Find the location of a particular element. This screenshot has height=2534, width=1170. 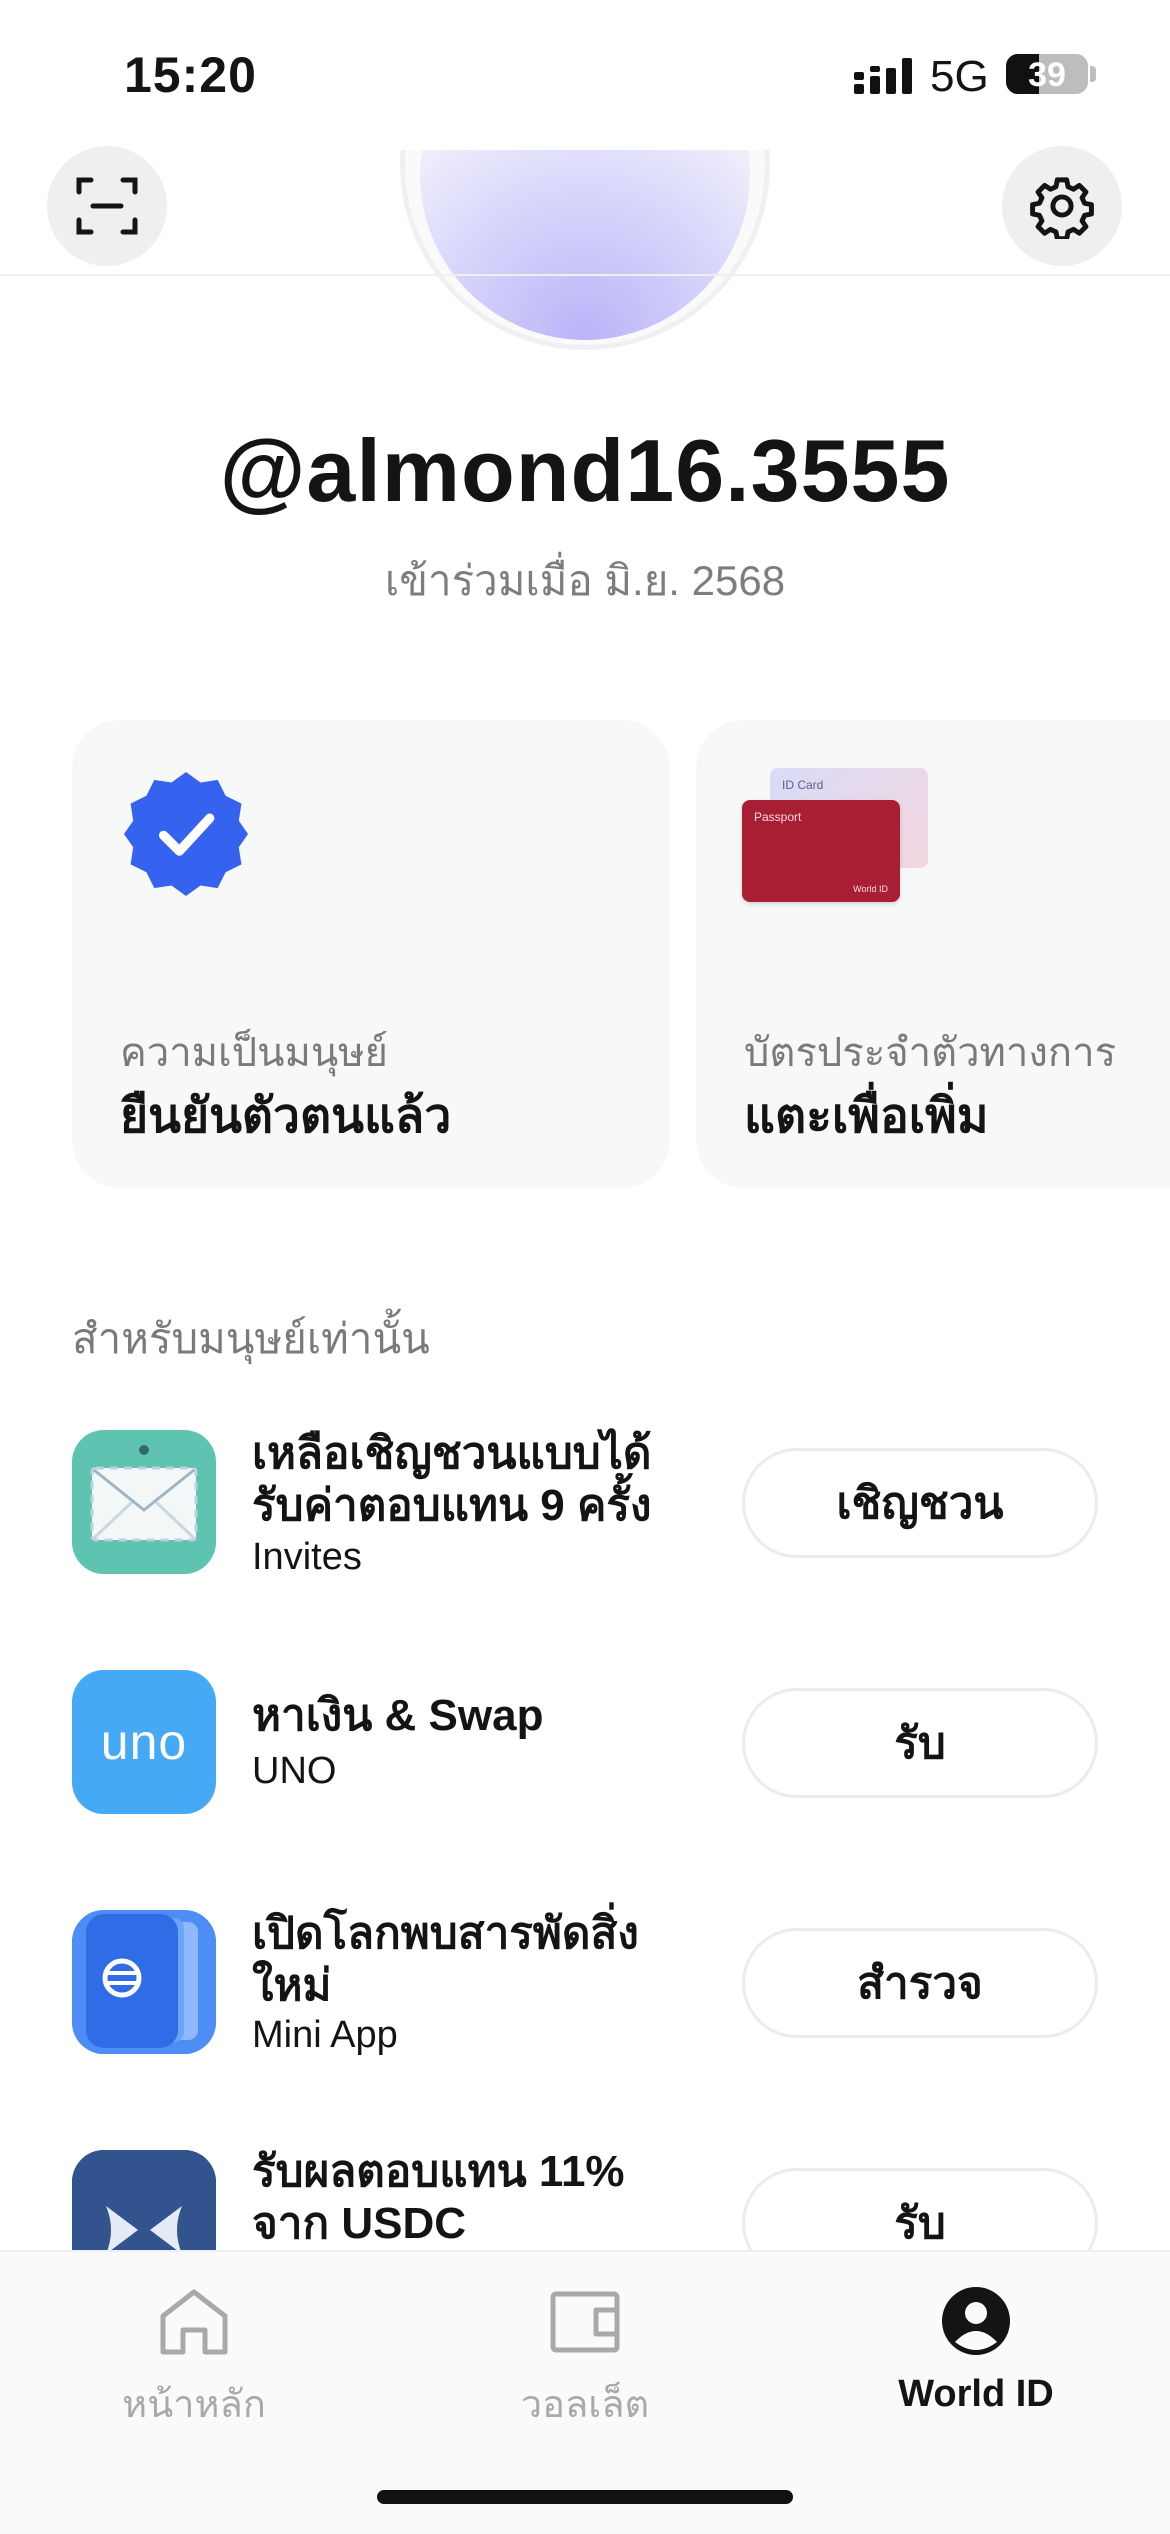

humanity-card-subtitle: ความเป็นมนุษย์ is located at coordinates (254, 1053).